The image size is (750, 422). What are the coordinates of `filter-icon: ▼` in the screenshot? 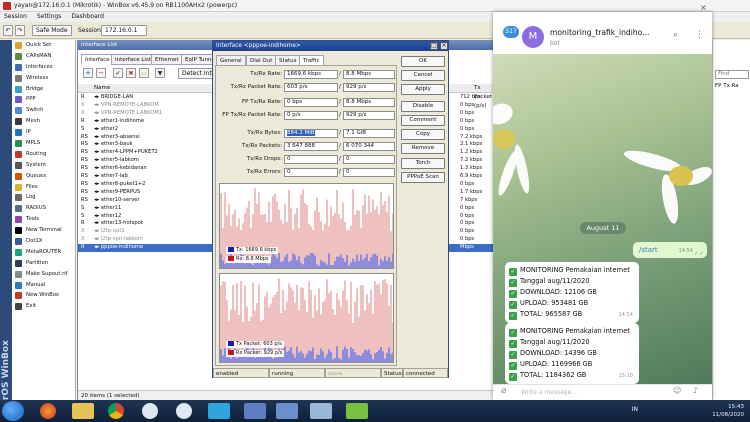 It's located at (160, 73).